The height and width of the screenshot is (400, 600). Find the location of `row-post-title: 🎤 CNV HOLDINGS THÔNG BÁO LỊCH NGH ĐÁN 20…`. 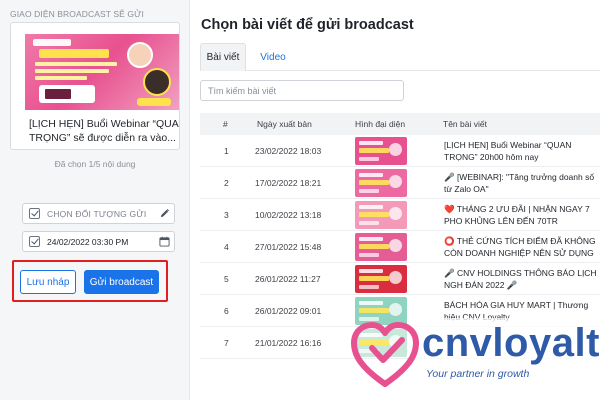

row-post-title: 🎤 CNV HOLDINGS THÔNG BÁO LỊCH NGH ĐÁN 20… is located at coordinates (520, 279).